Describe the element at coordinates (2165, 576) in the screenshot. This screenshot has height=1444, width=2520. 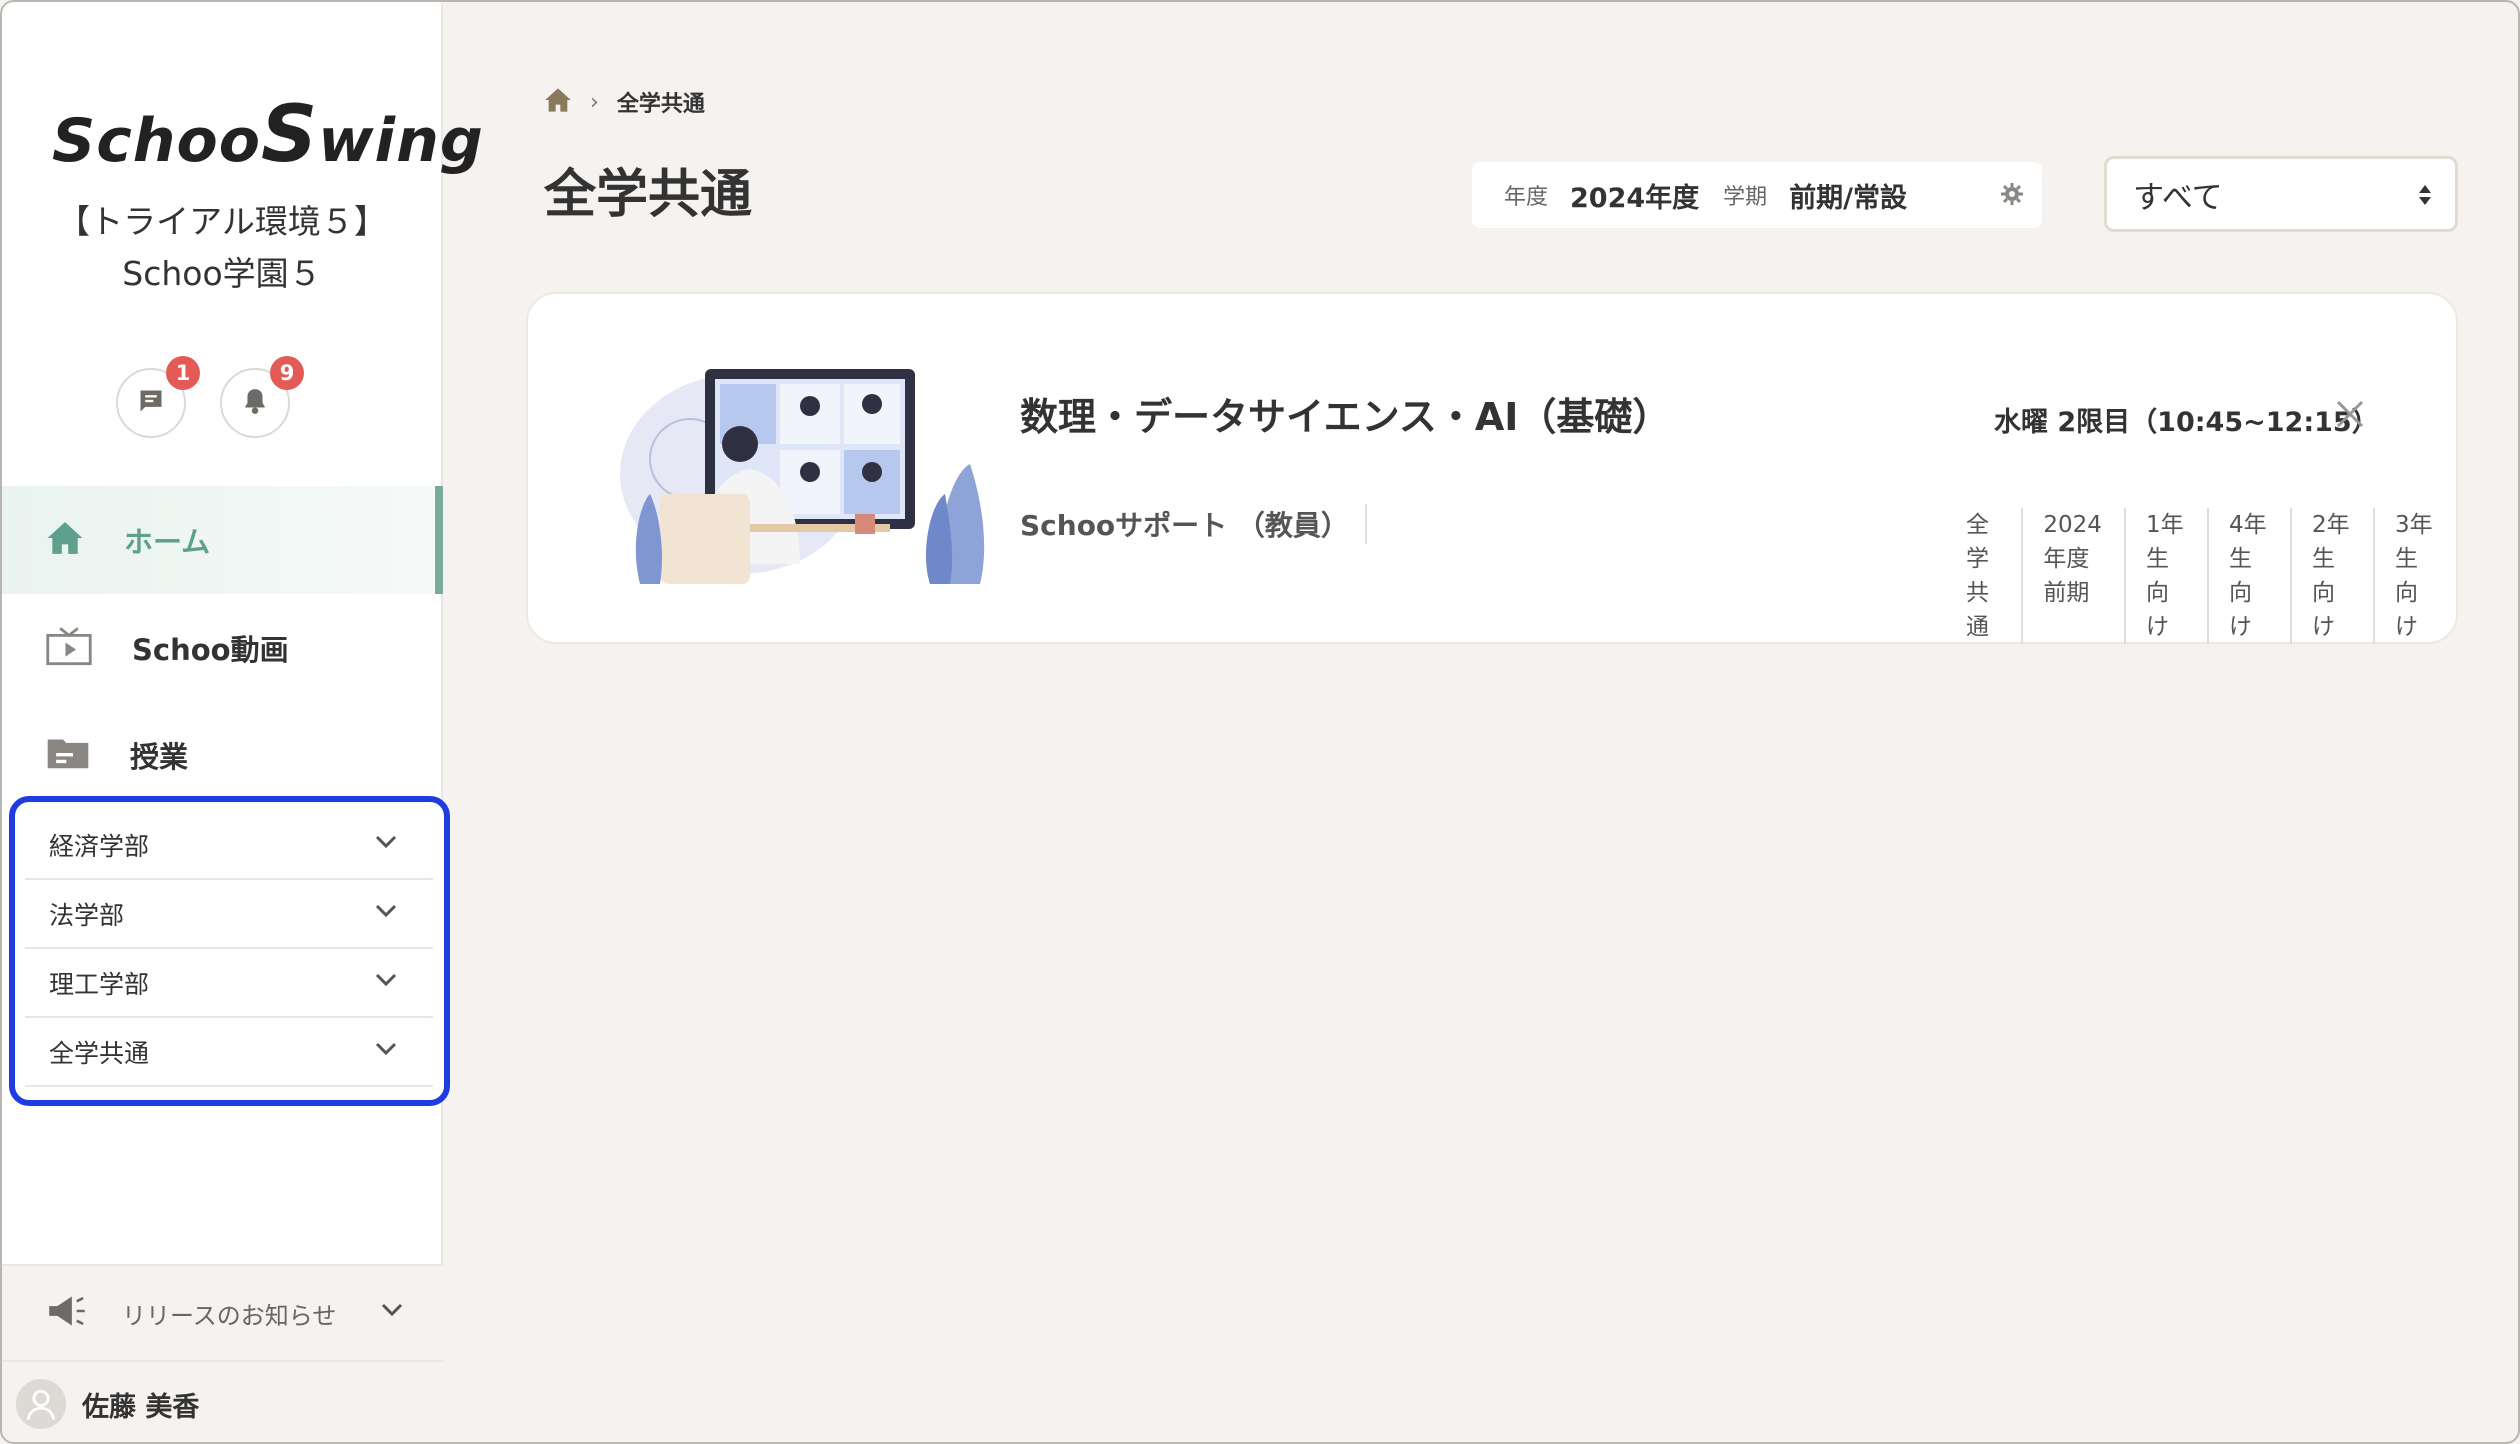
I see `course-tag: 1年生向け` at that location.